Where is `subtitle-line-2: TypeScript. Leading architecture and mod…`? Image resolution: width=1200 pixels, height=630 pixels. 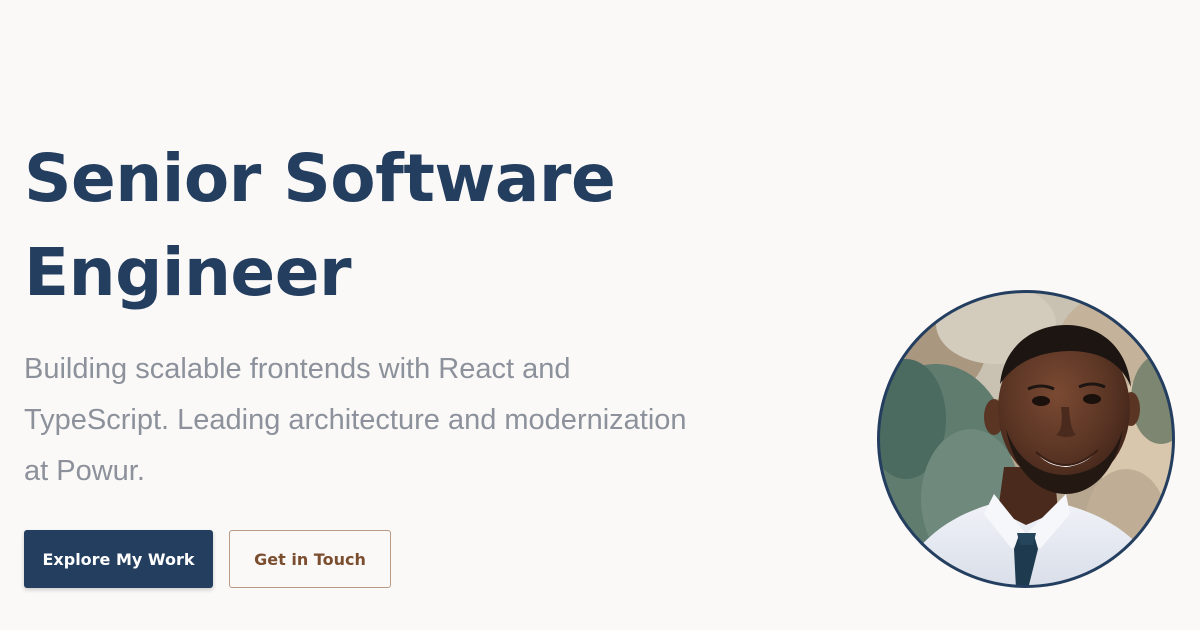
subtitle-line-2: TypeScript. Leading architecture and mod… is located at coordinates (355, 420).